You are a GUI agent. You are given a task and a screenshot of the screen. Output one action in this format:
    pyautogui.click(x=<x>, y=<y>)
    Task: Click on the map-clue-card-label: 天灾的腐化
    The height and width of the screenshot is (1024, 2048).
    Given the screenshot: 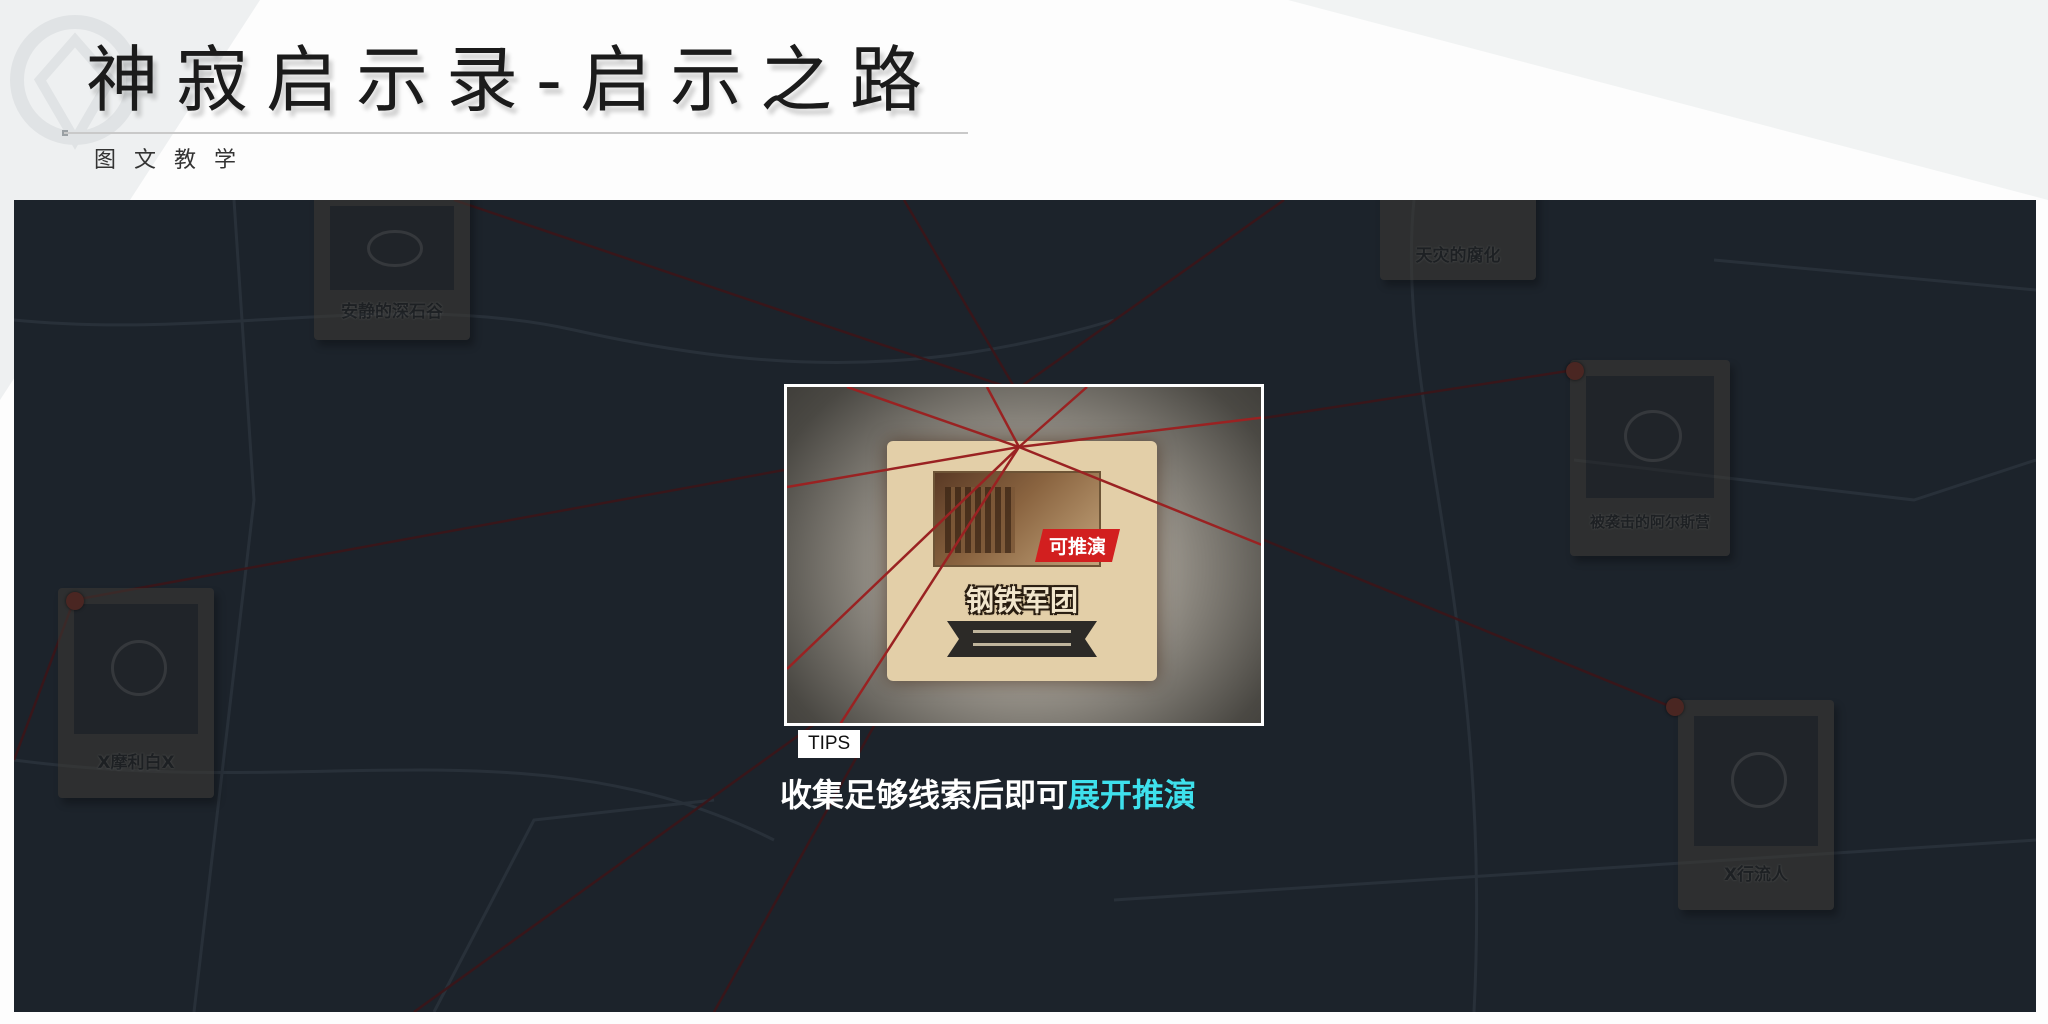 What is the action you would take?
    pyautogui.click(x=1458, y=256)
    